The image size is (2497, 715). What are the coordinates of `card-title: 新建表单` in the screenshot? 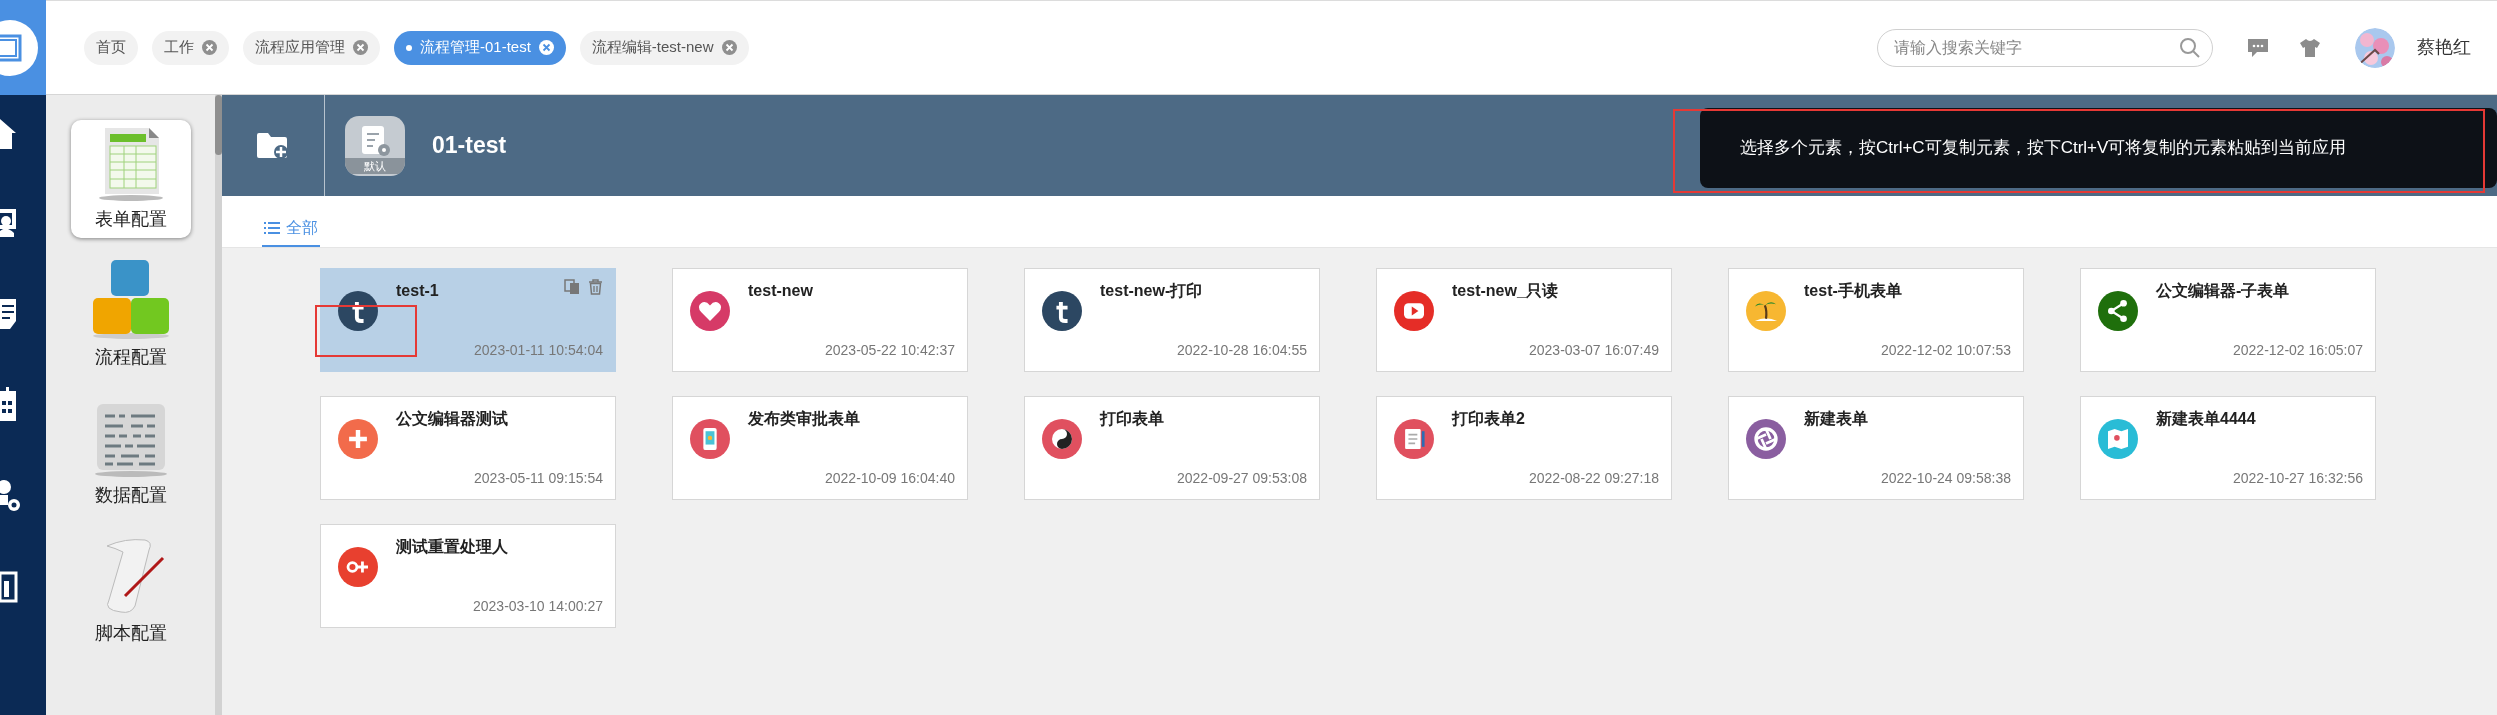 It's located at (1836, 419).